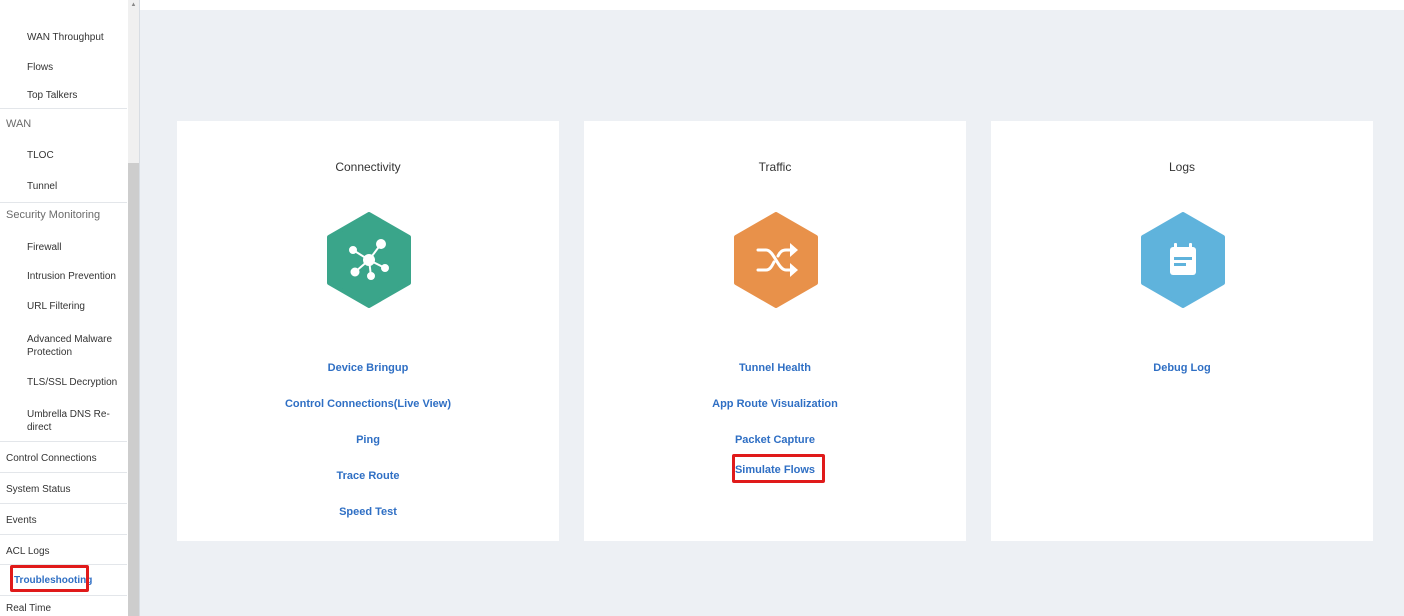 Image resolution: width=1404 pixels, height=616 pixels. What do you see at coordinates (63, 458) in the screenshot?
I see `sidebar-item-control-connections: Control Connections` at bounding box center [63, 458].